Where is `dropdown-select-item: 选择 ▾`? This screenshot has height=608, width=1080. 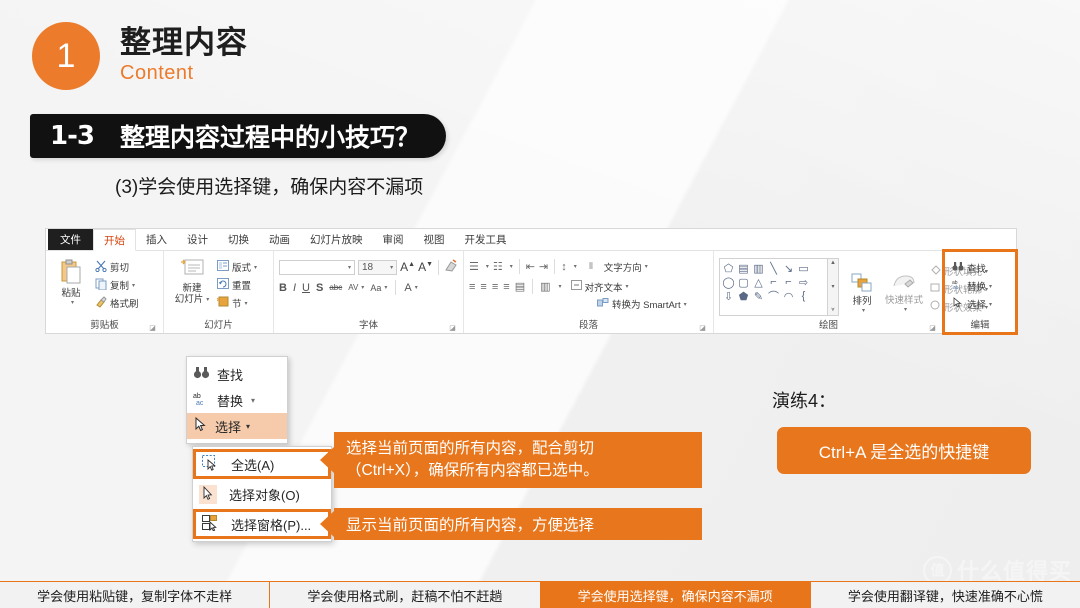 dropdown-select-item: 选择 ▾ is located at coordinates (237, 426).